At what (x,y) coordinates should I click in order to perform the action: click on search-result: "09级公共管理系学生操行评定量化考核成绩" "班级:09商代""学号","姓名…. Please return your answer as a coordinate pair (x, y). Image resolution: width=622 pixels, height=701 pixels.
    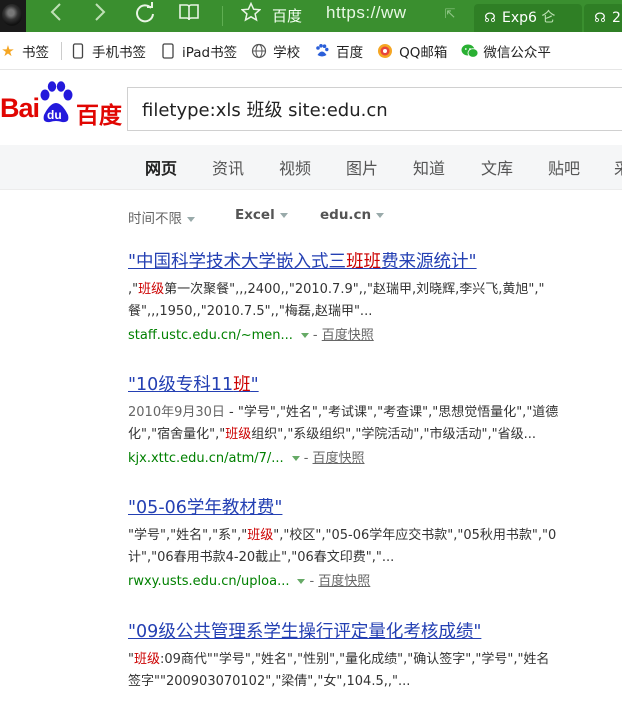
    Looking at the image, I should click on (375, 656).